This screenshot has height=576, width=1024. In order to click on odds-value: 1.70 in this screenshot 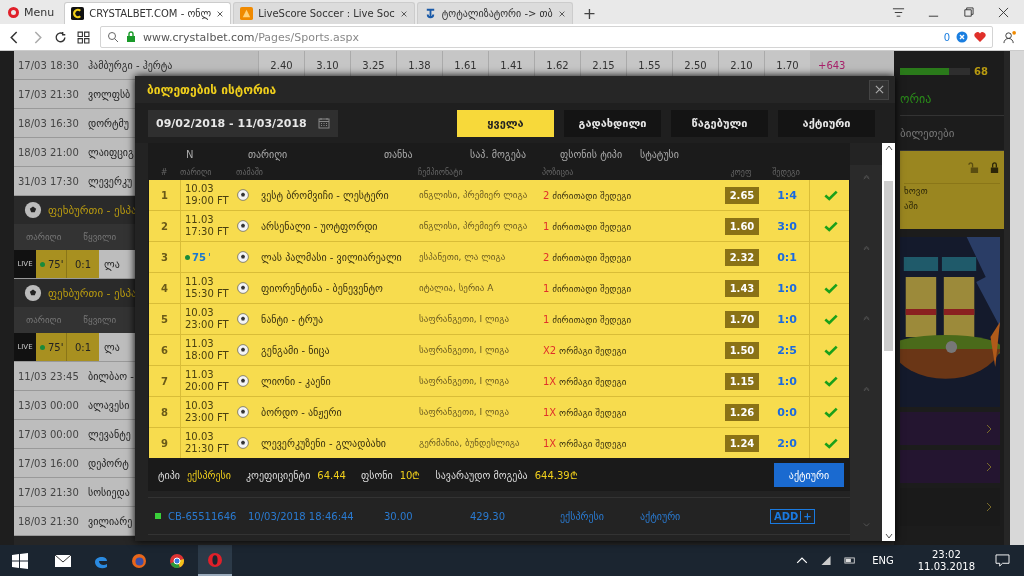, I will do `click(787, 65)`.